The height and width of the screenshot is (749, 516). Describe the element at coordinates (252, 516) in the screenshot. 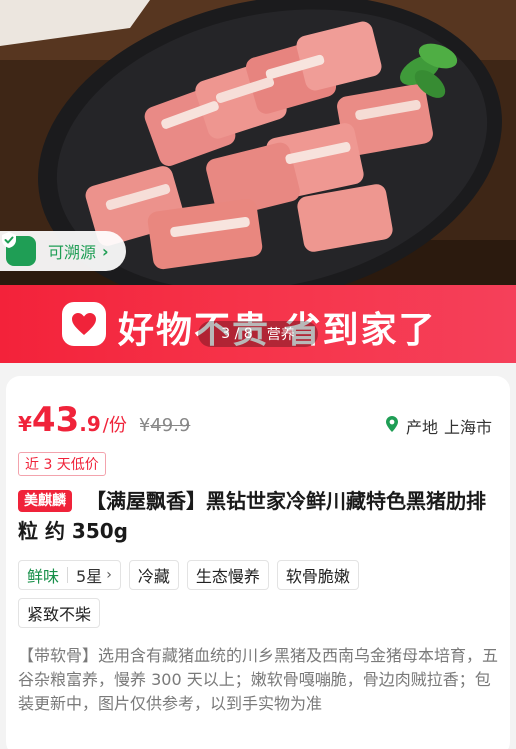

I see `product-title-text: 【满屋飘香】黑钻世家冷鲜川藏特色黑猪肋排粒 约 350g` at that location.